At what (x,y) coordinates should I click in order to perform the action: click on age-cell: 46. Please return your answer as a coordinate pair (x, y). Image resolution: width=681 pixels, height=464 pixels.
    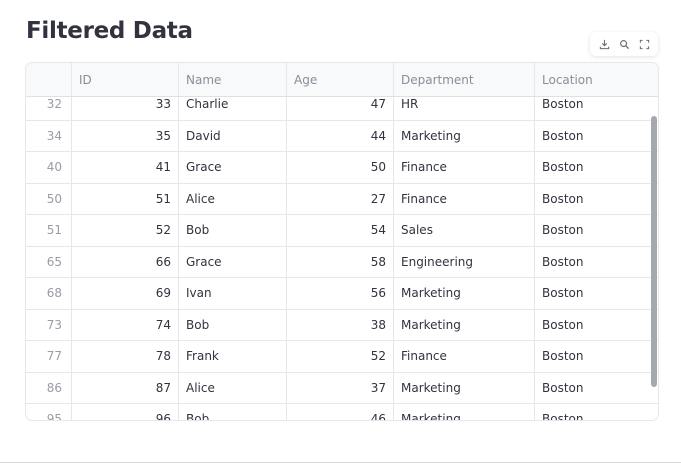
    Looking at the image, I should click on (340, 412).